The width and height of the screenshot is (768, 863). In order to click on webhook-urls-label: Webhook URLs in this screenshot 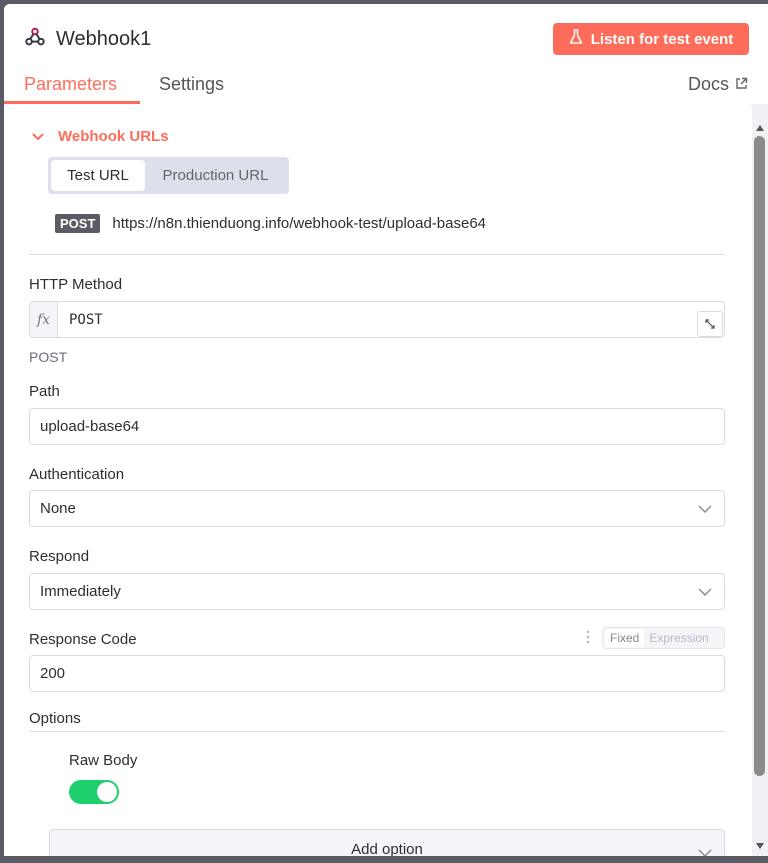, I will do `click(113, 136)`.